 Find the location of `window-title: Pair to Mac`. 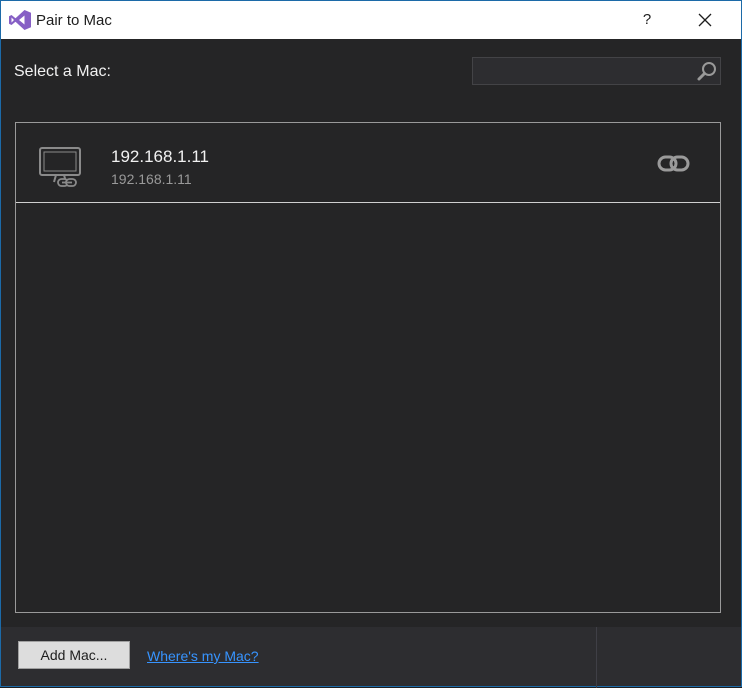

window-title: Pair to Mac is located at coordinates (74, 20).